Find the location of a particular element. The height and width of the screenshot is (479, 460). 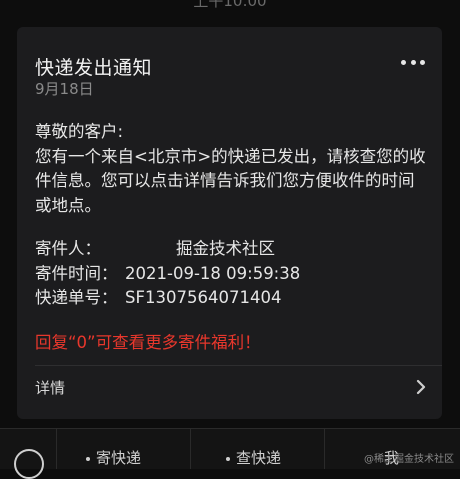

watermark: @稀土掘金技术社区 is located at coordinates (409, 459).